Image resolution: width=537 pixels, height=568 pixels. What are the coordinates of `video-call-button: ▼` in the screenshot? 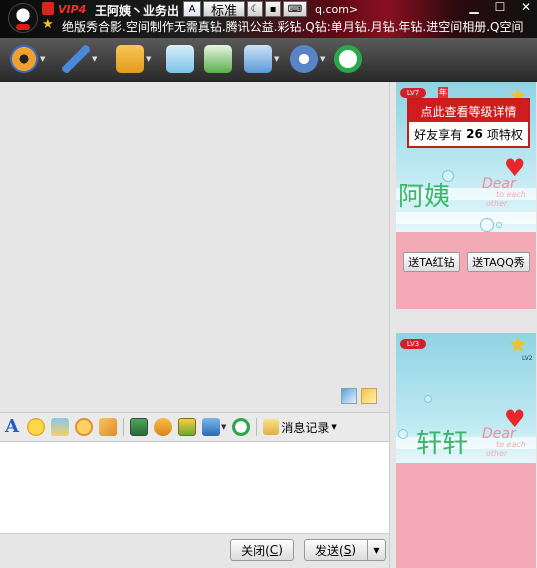 It's located at (29, 59).